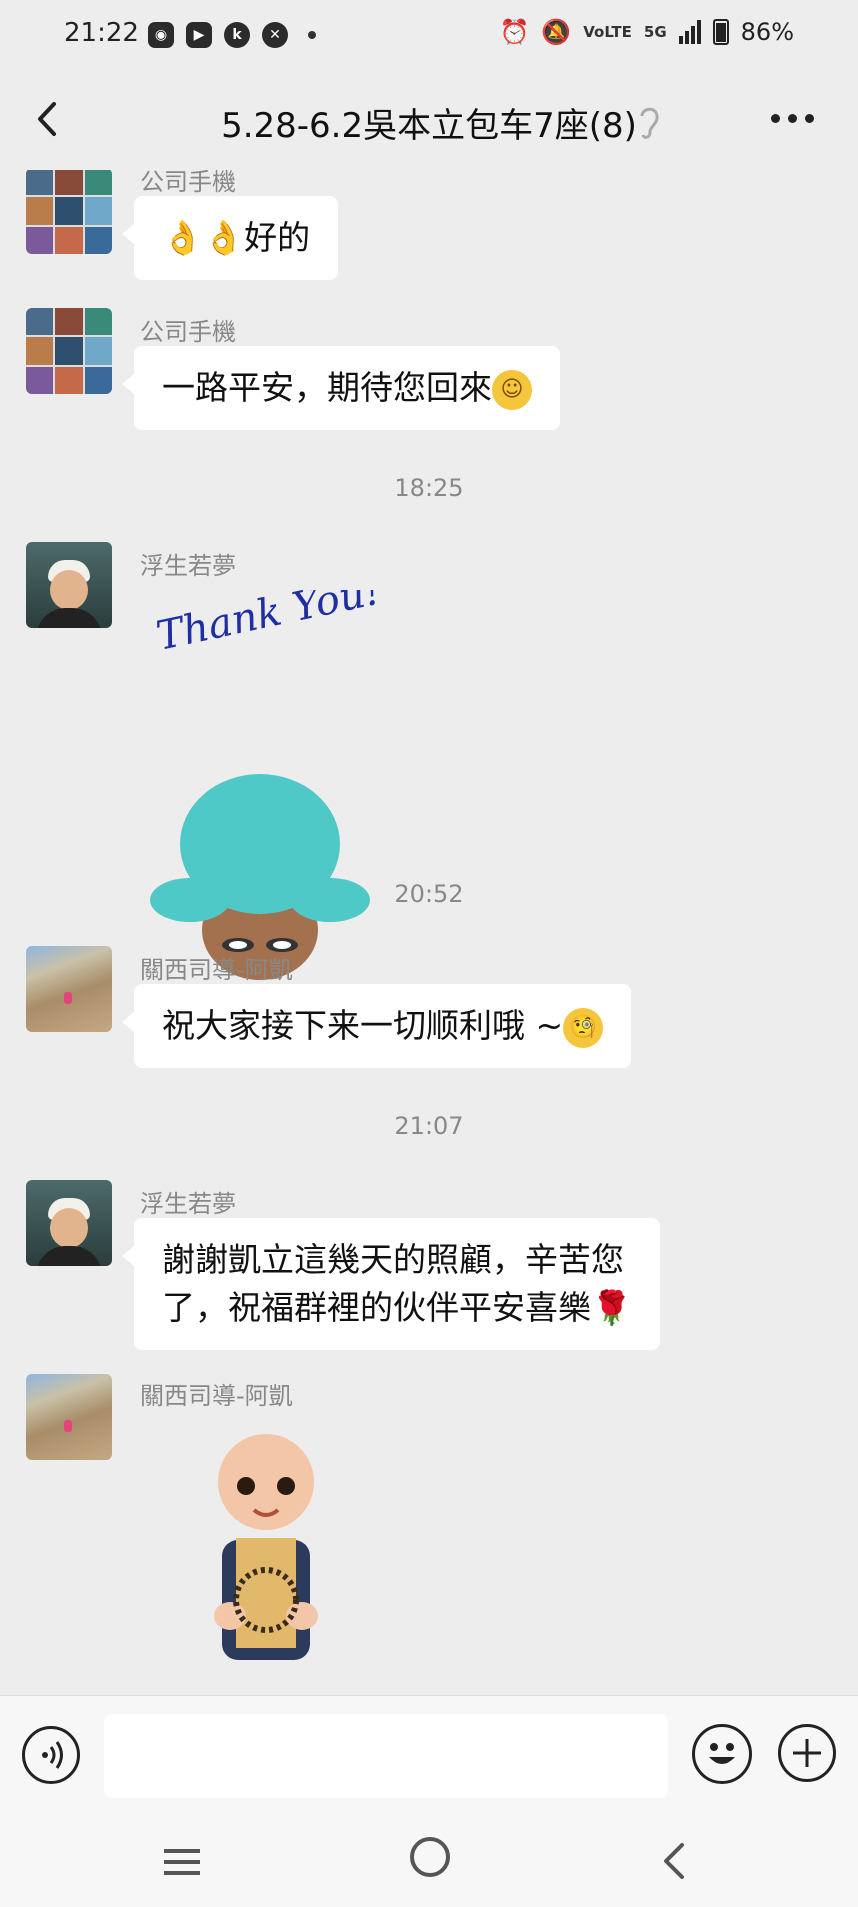 The image size is (858, 1907). Describe the element at coordinates (266, 625) in the screenshot. I see `sticker-caption: Thank You!` at that location.